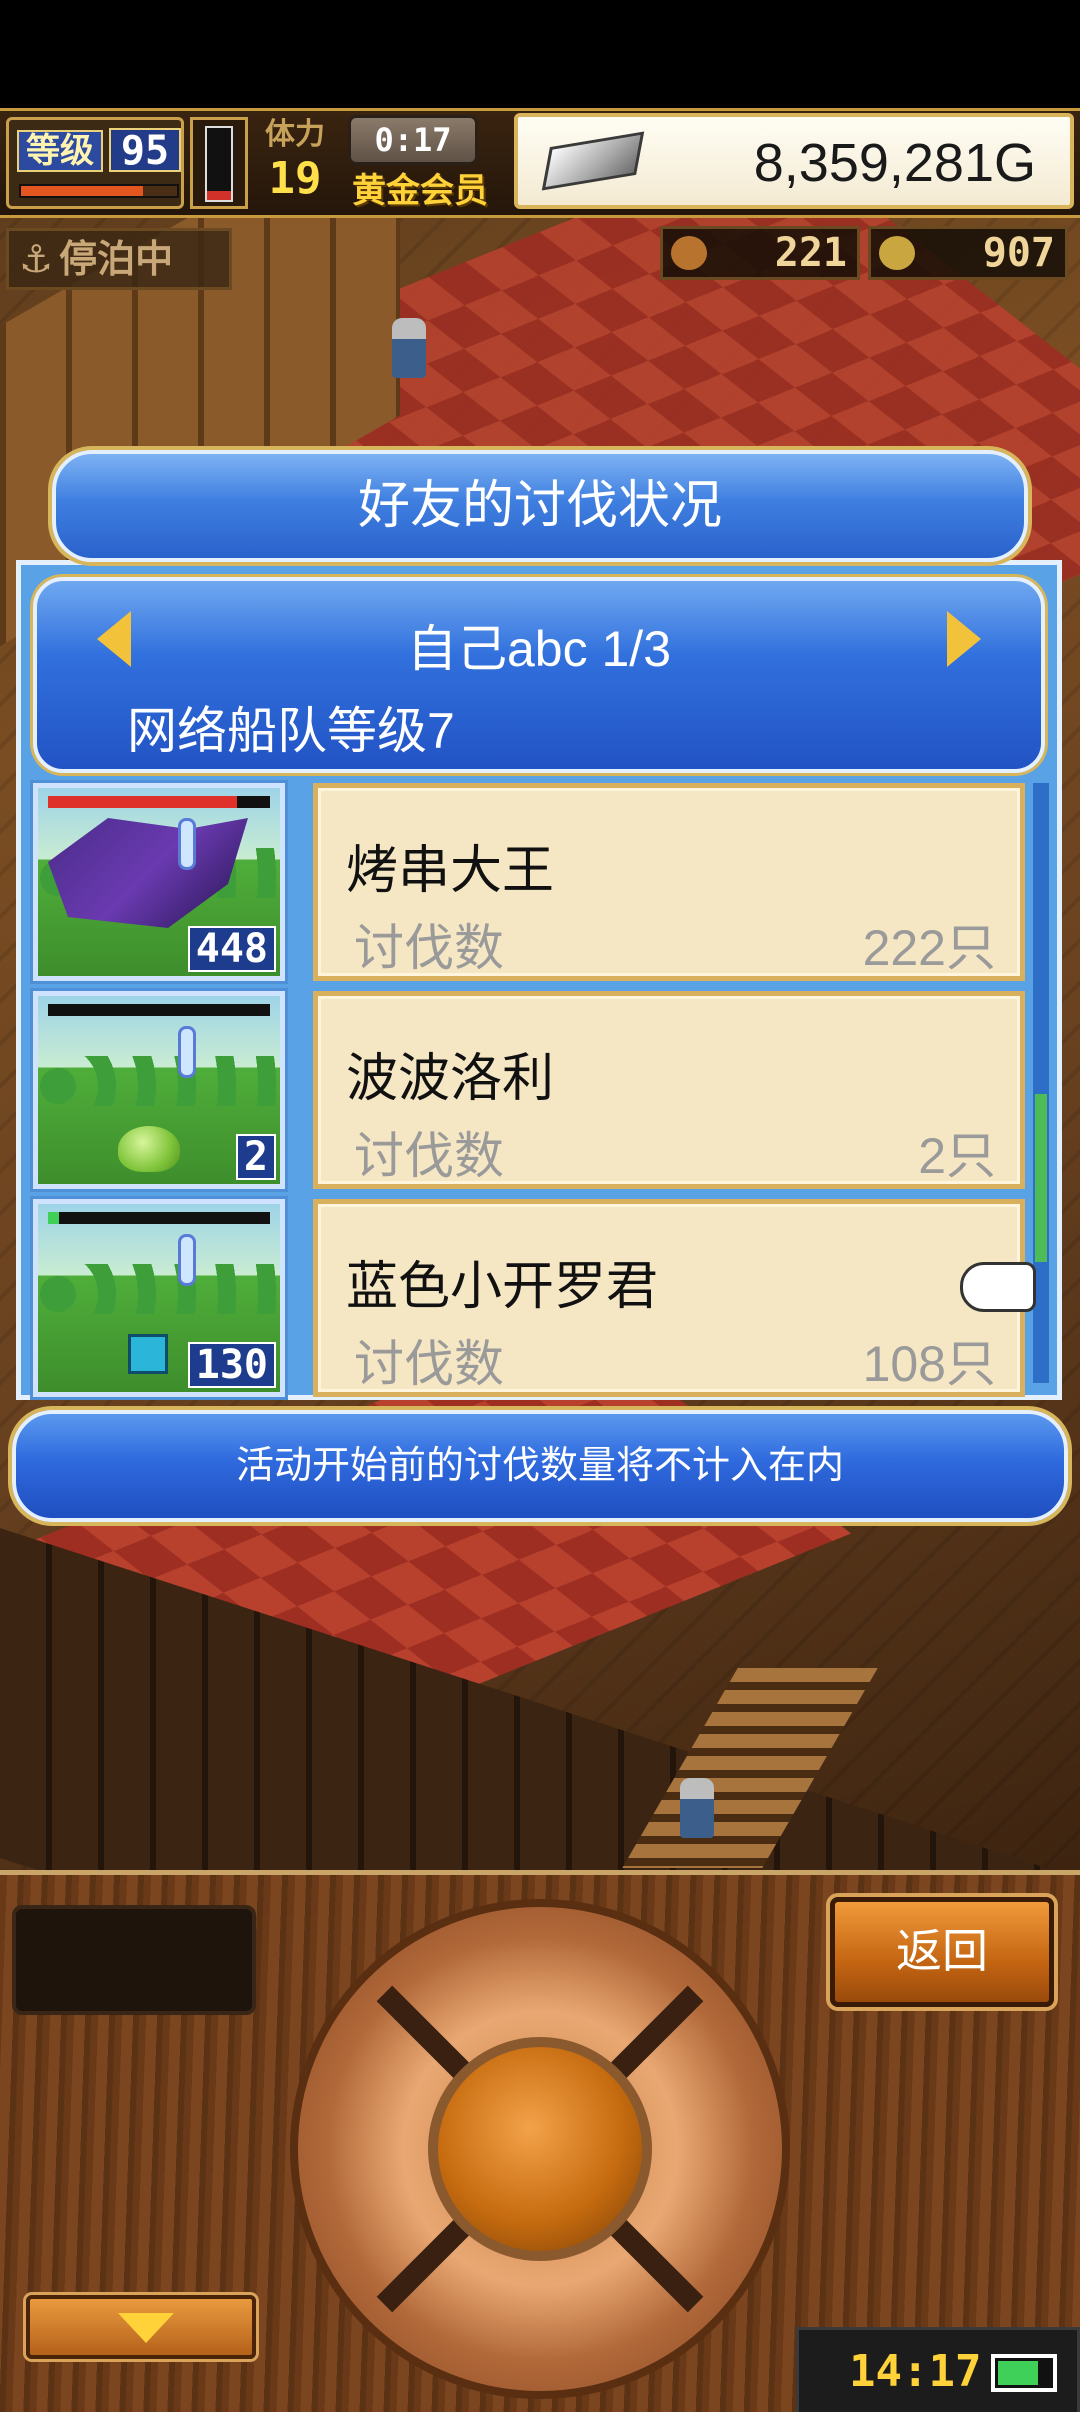  Describe the element at coordinates (929, 948) in the screenshot. I see `kill-count-value: 222只` at that location.